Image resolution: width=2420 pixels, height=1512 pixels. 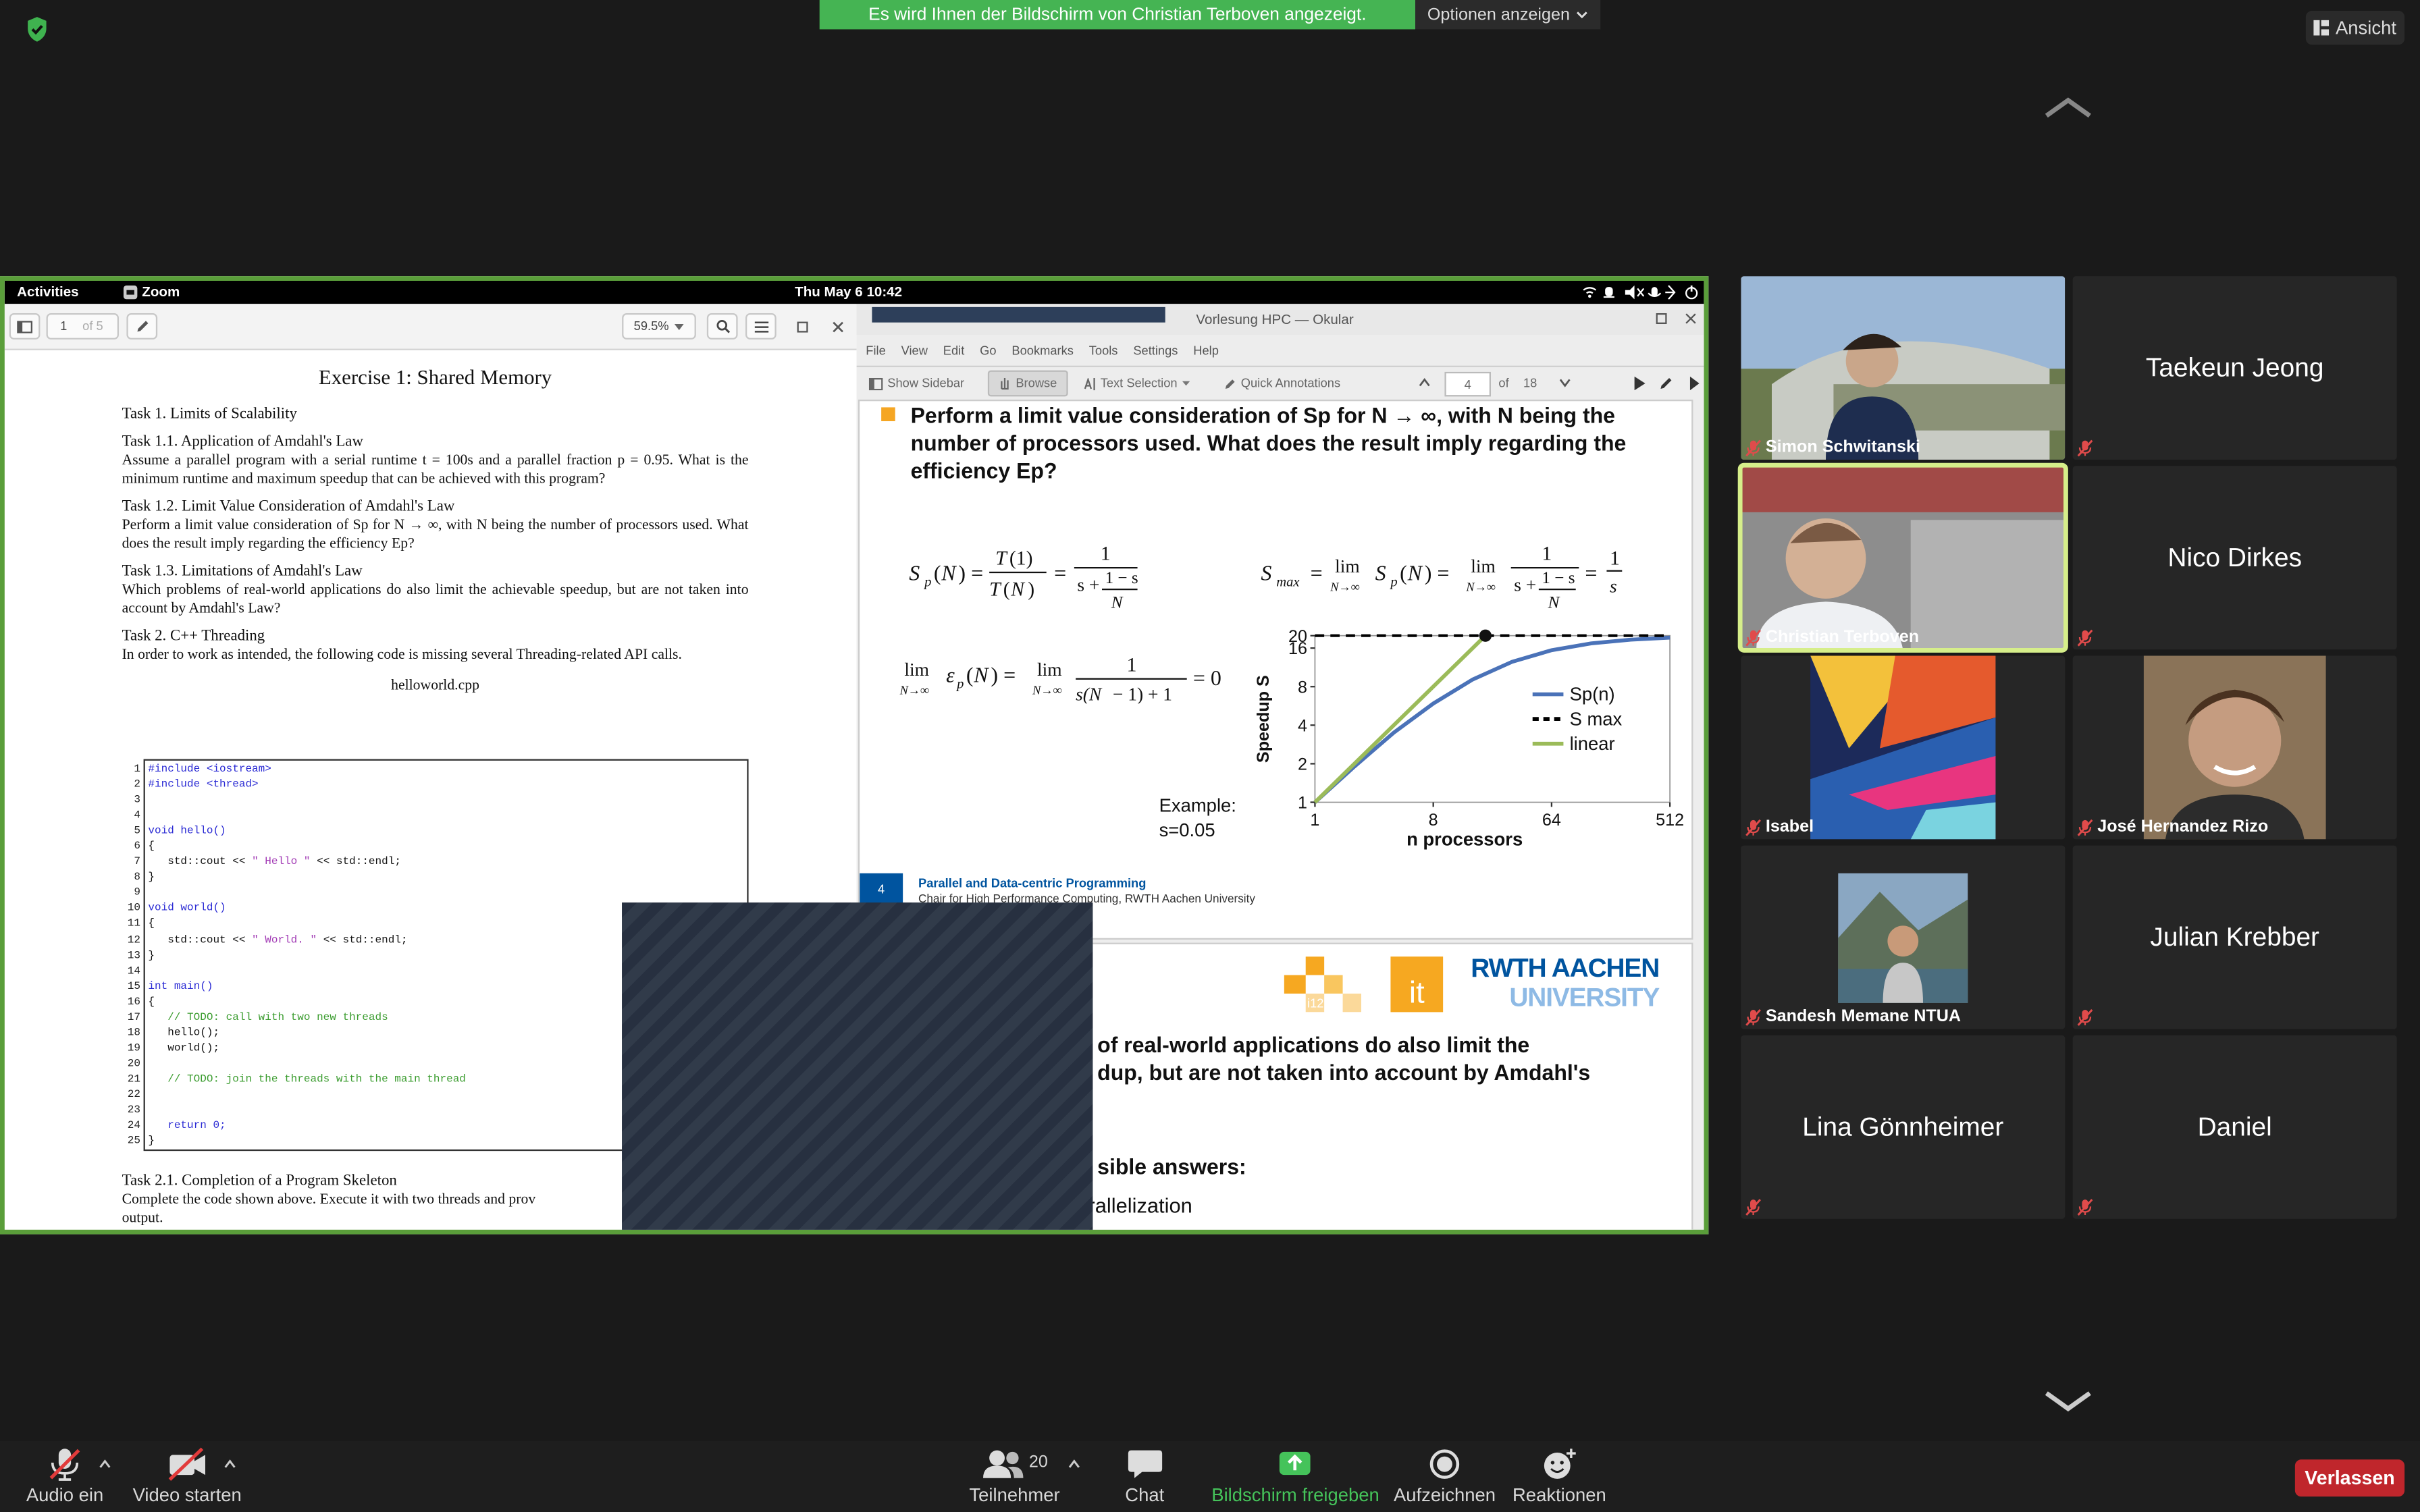 What do you see at coordinates (1103, 351) in the screenshot?
I see `okular-menu-tools: Tools` at bounding box center [1103, 351].